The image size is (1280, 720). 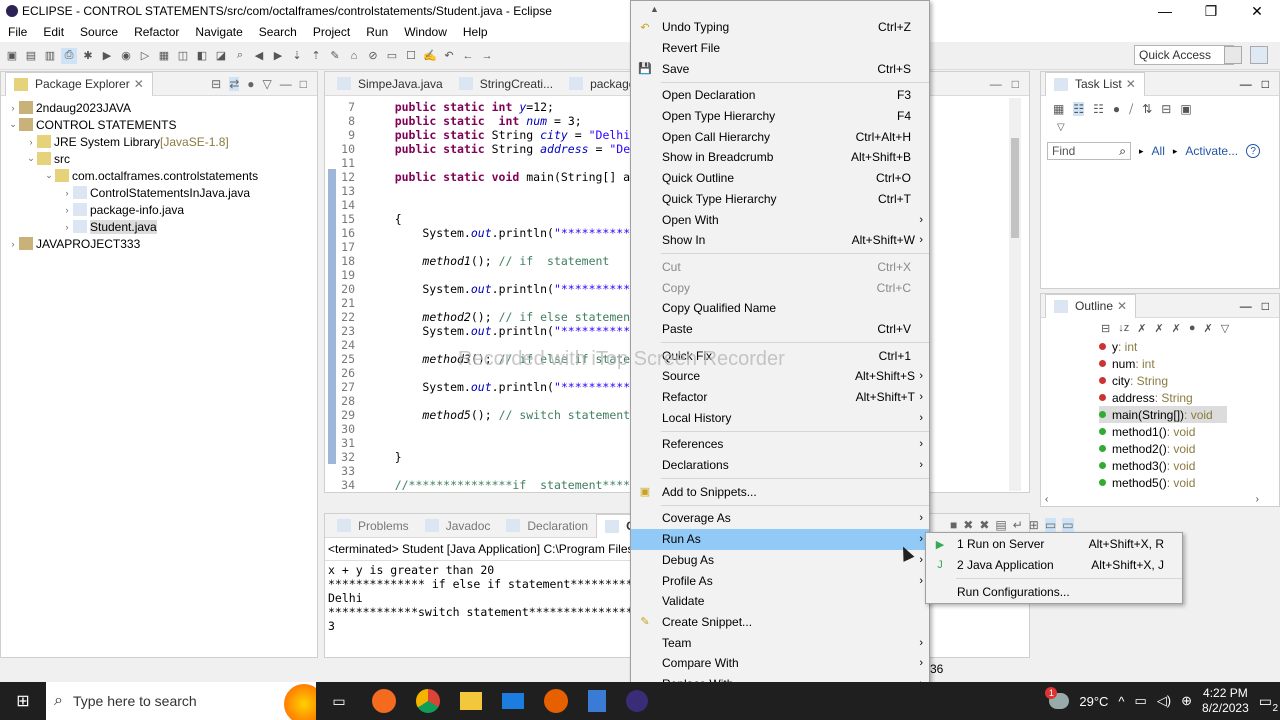 What do you see at coordinates (53, 32) in the screenshot?
I see `menu-edit: Edit` at bounding box center [53, 32].